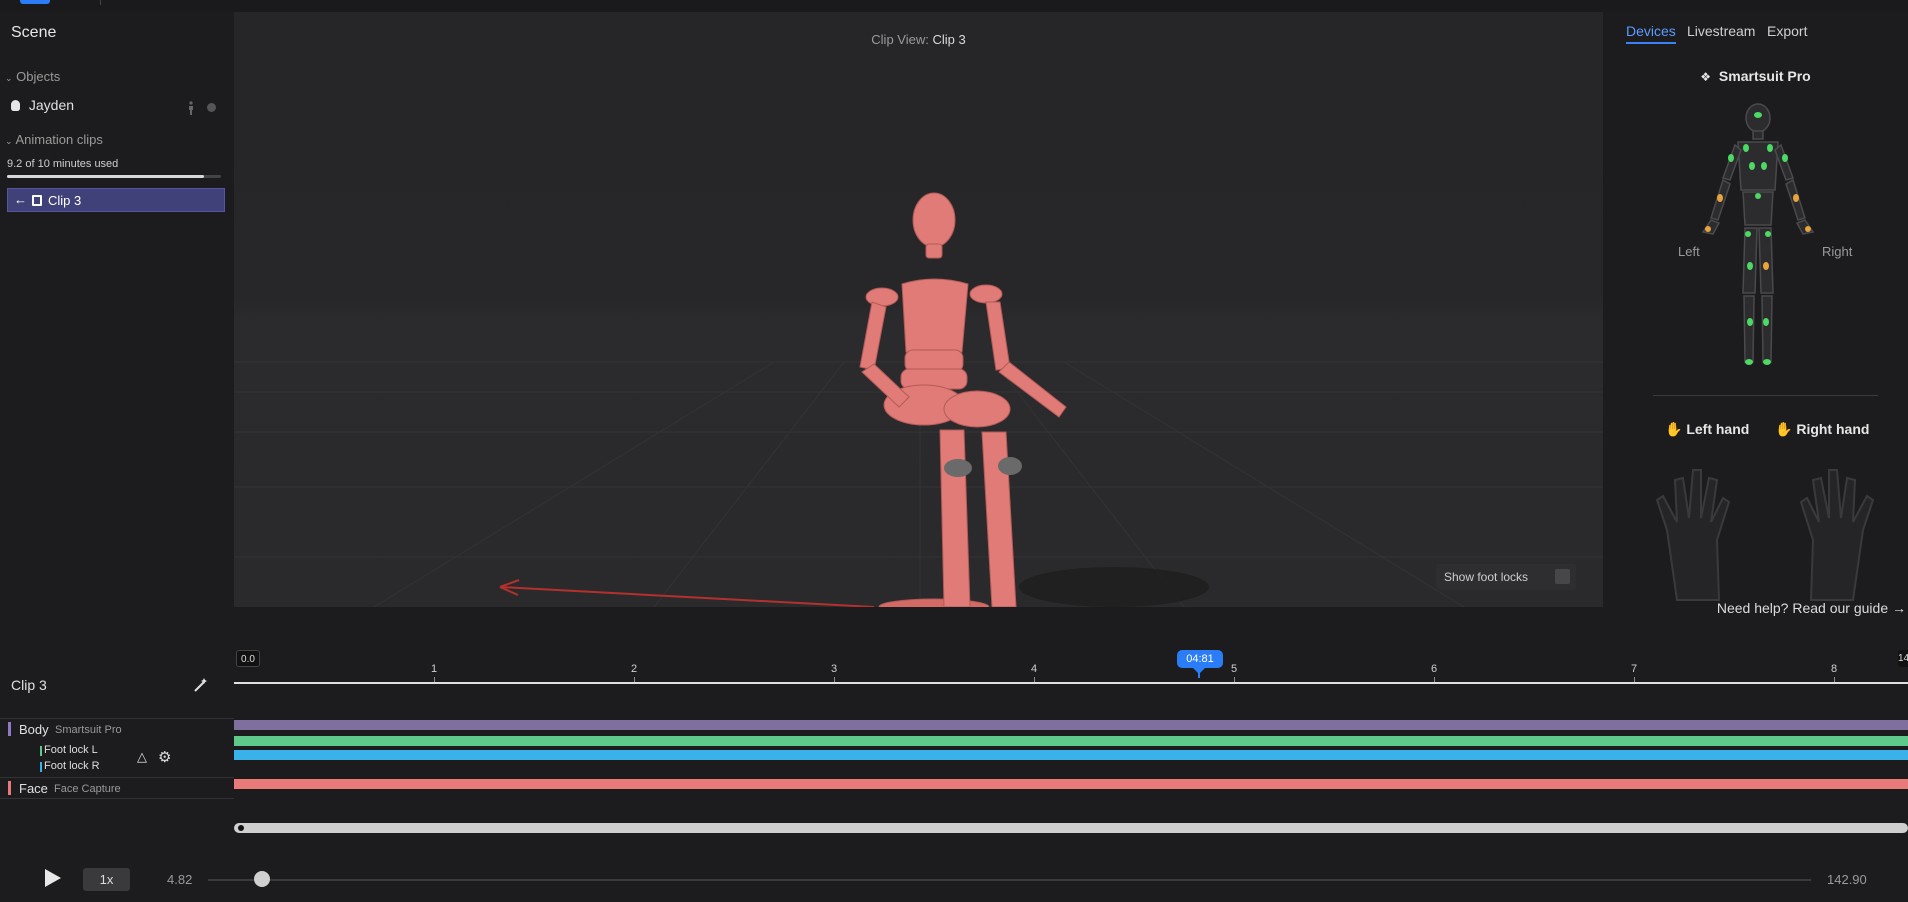  I want to click on face-track-label: Face, so click(33, 788).